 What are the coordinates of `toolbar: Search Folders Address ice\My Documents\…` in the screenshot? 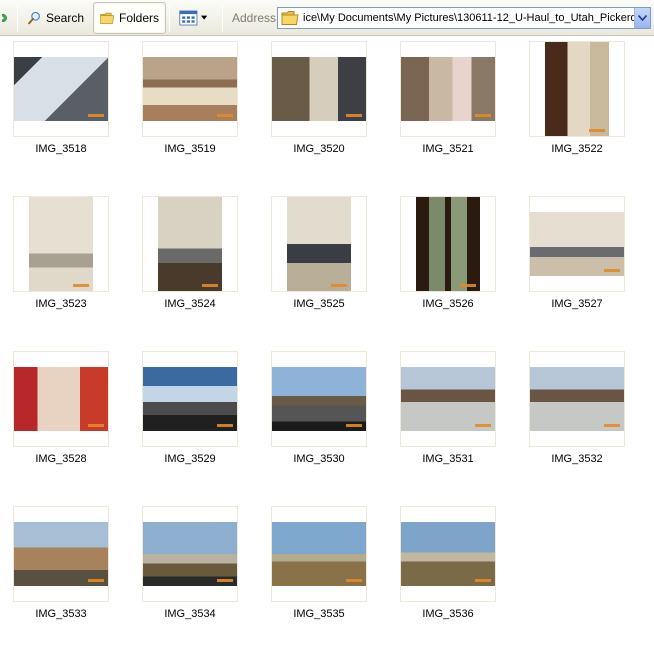 It's located at (327, 18).